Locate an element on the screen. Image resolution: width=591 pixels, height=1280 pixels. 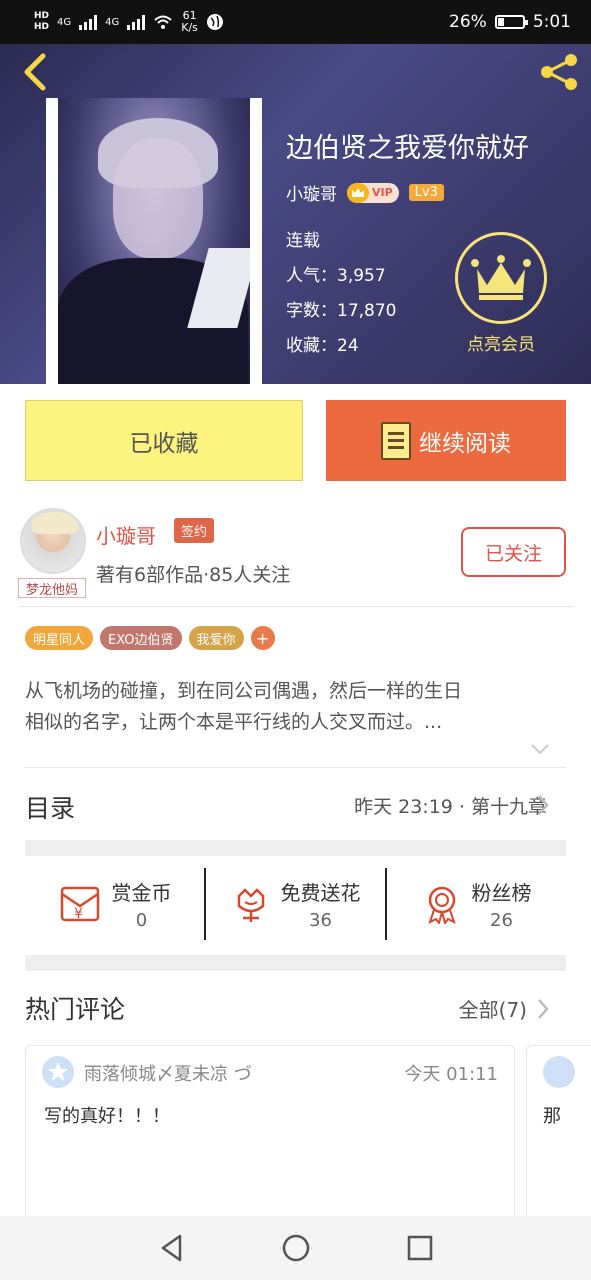
medal-icon is located at coordinates (441, 905).